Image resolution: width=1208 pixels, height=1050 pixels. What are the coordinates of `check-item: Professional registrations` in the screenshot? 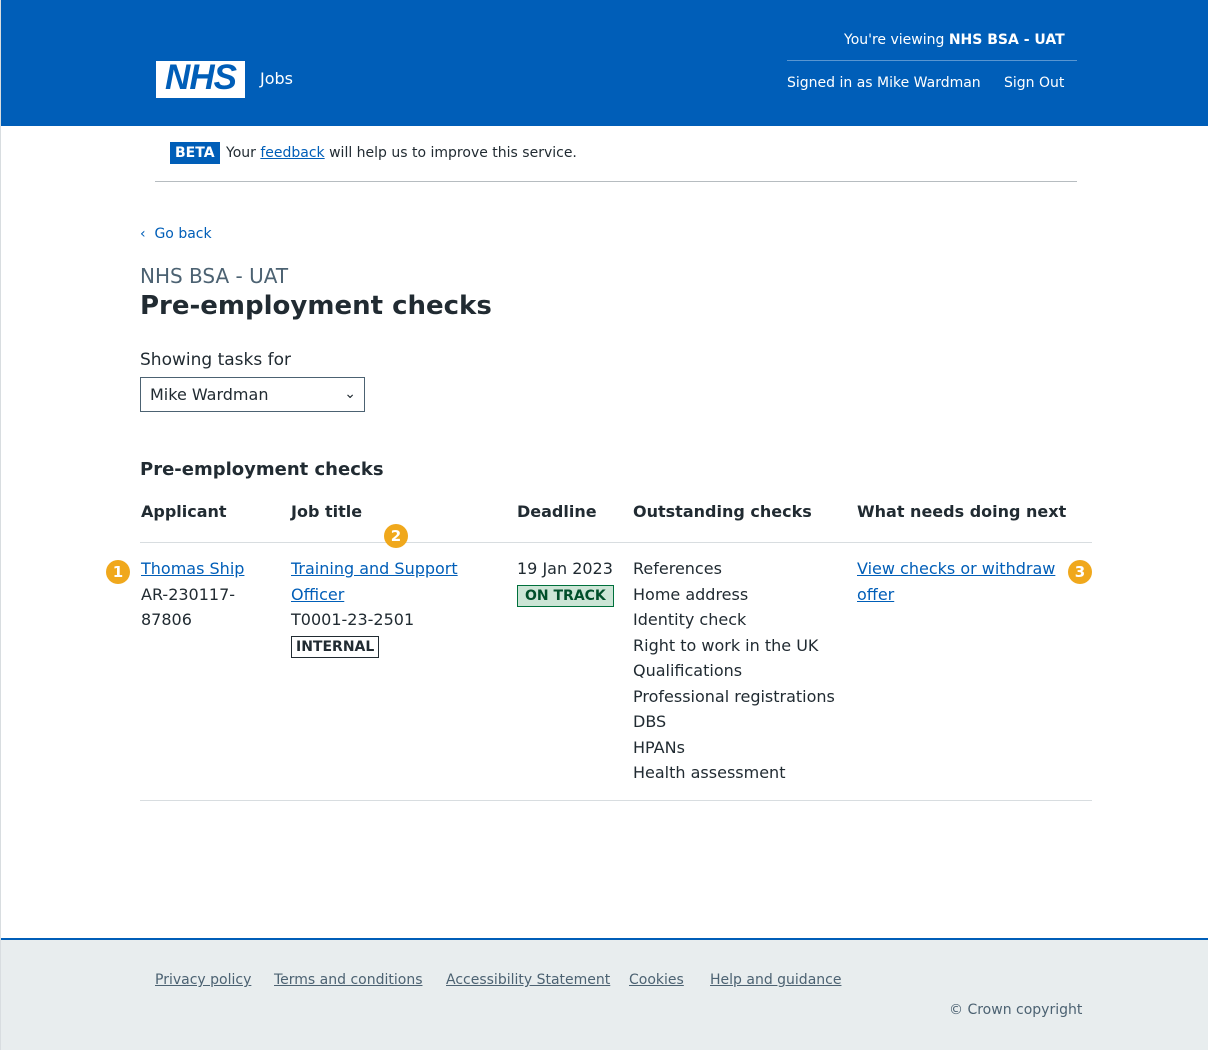 It's located at (734, 696).